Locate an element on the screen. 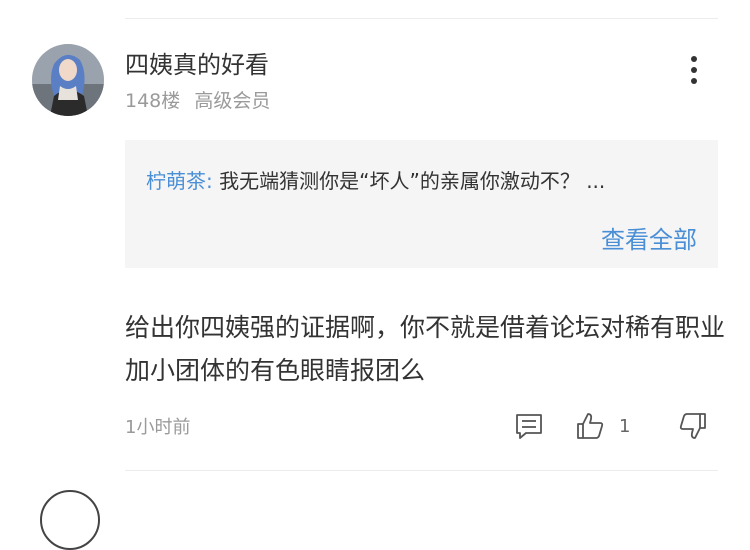 This screenshot has height=550, width=750. more-vertical-icon is located at coordinates (694, 67).